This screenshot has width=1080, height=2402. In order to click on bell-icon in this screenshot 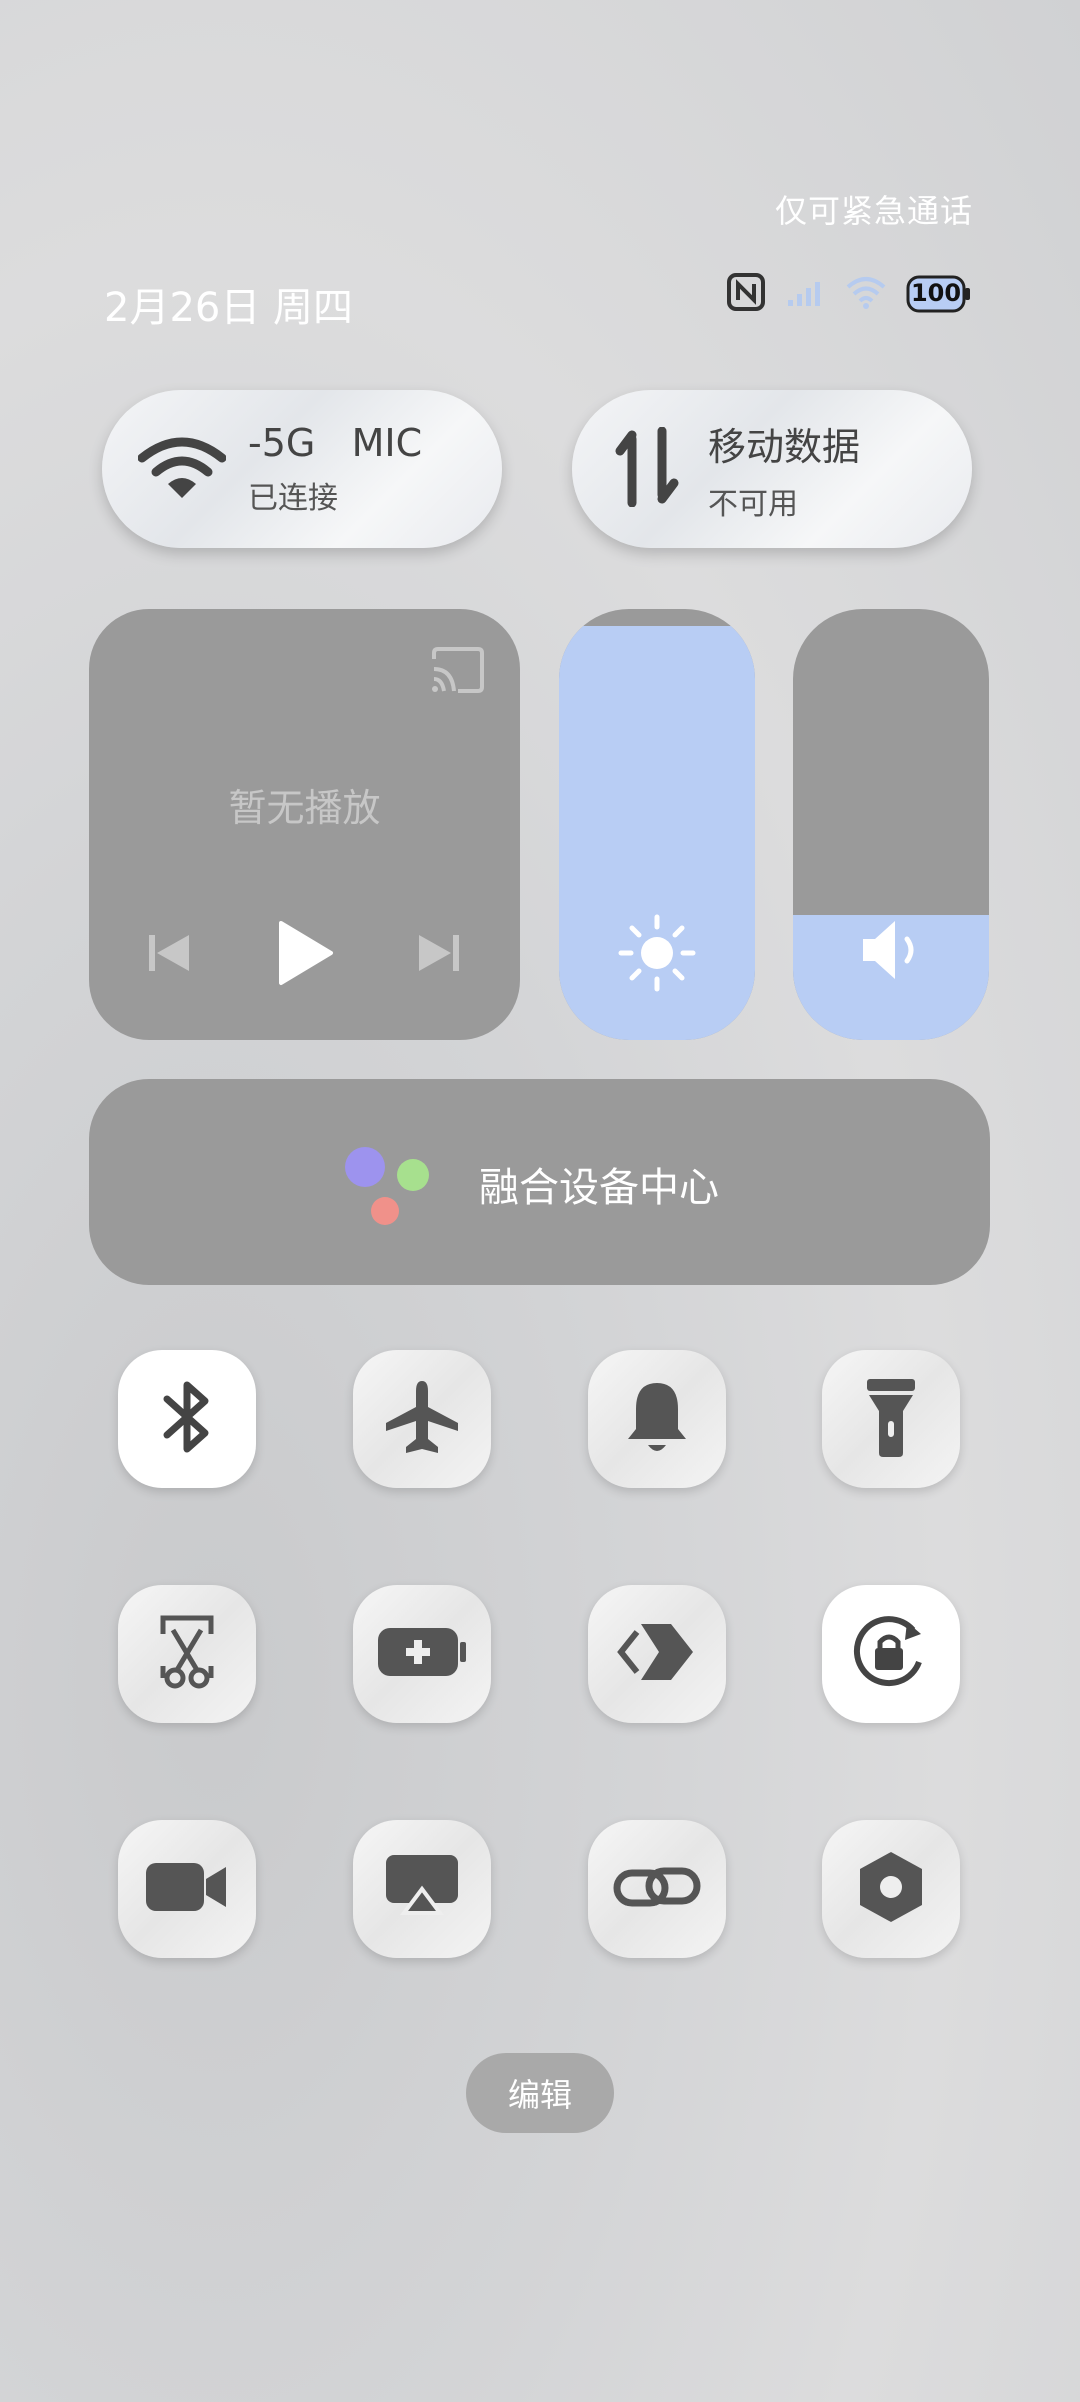, I will do `click(657, 1419)`.